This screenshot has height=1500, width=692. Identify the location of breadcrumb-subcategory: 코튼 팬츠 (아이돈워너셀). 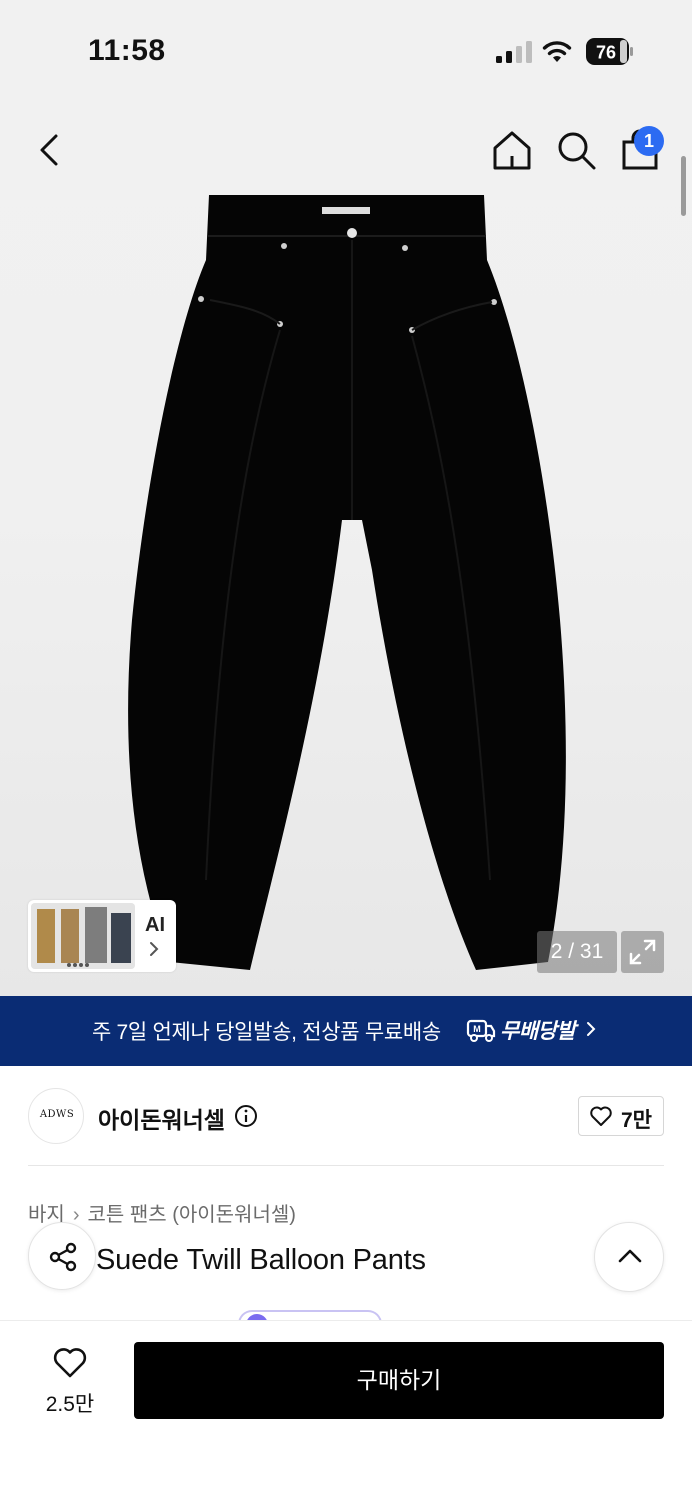
(191, 1215).